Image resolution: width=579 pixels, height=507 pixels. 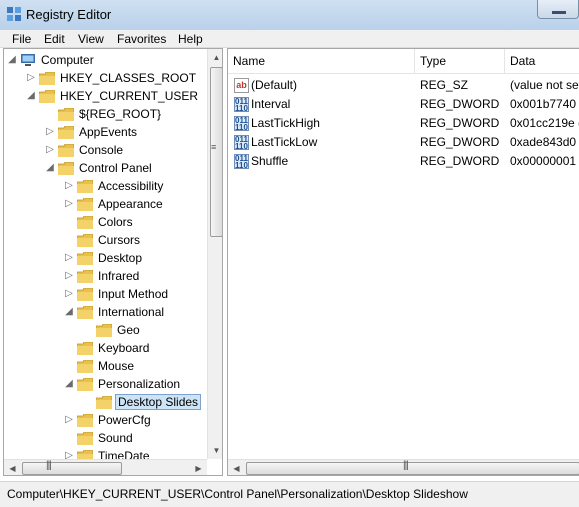 I want to click on tree-item-label: Input Method, so click(x=133, y=294).